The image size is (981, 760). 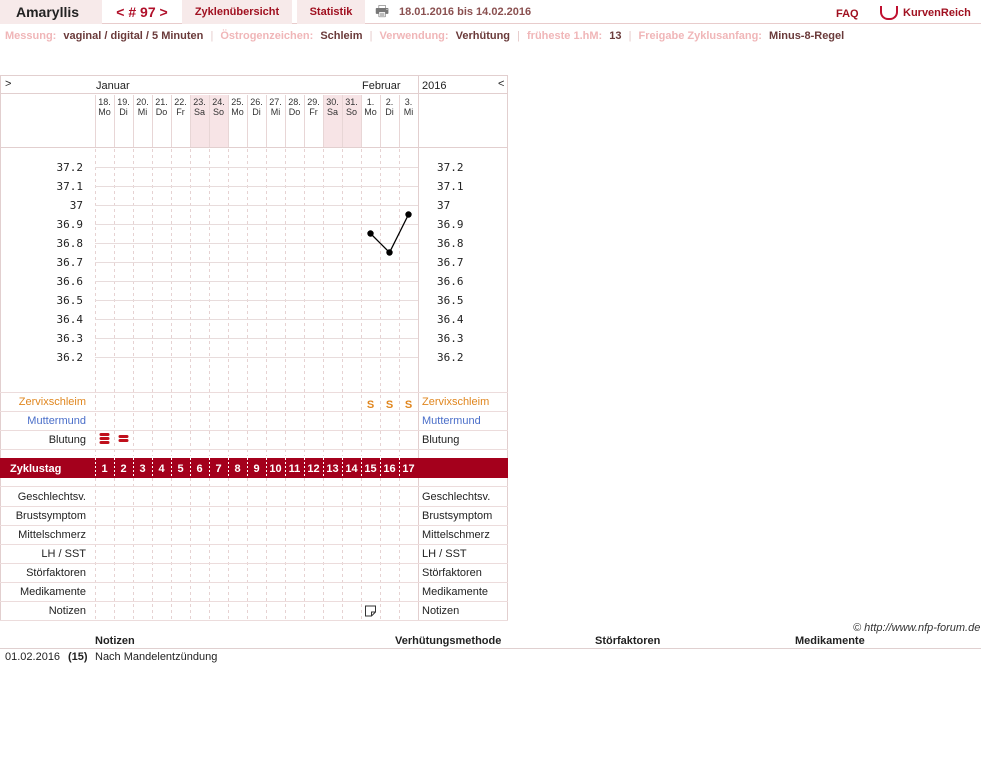 I want to click on row-label-left: Blutung, so click(x=67, y=440).